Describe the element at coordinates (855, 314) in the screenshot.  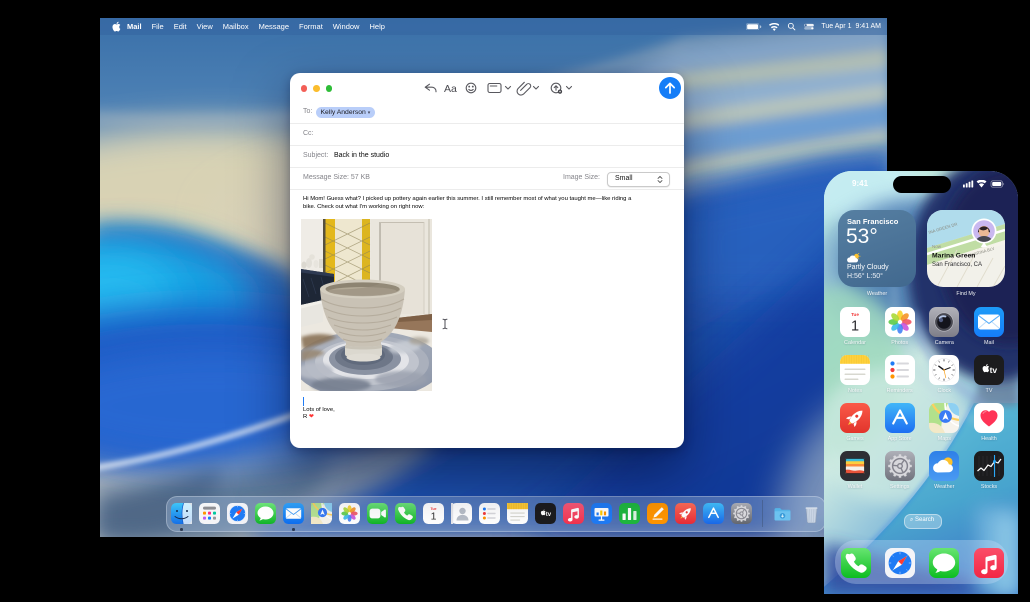
I see `svg-text: Tue` at that location.